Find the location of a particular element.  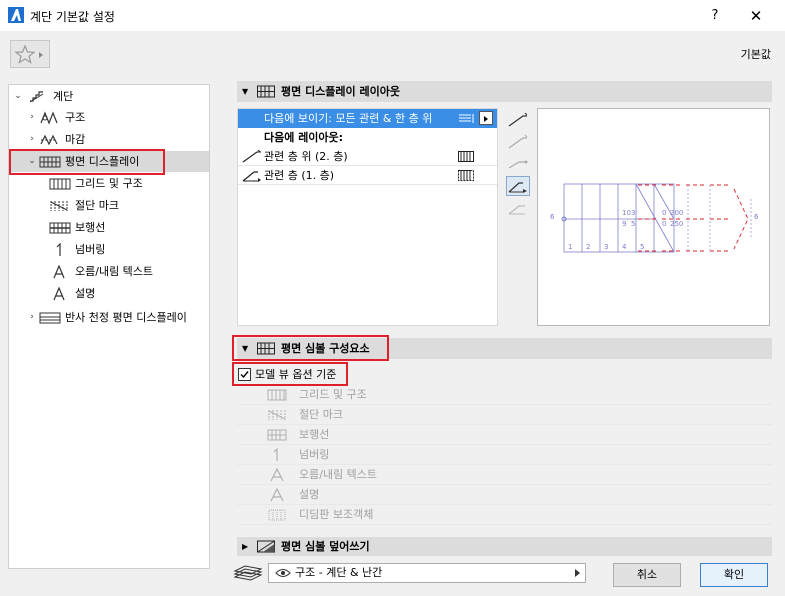

override-icon is located at coordinates (266, 546).